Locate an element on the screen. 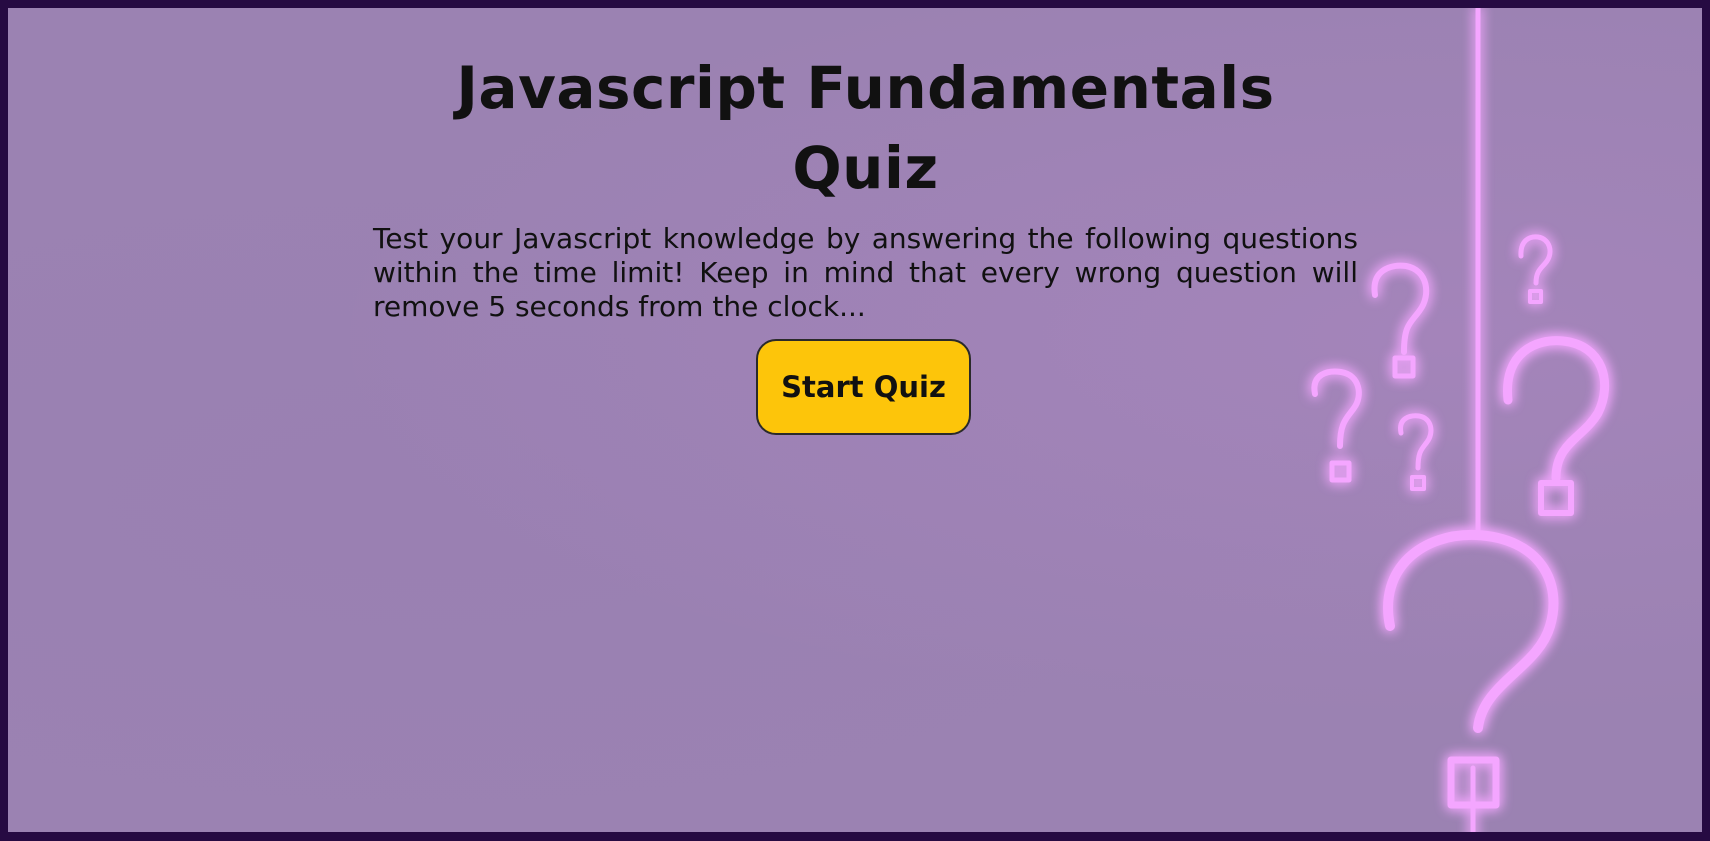 This screenshot has width=1710, height=841. start-quiz-button: Start Quiz is located at coordinates (863, 387).